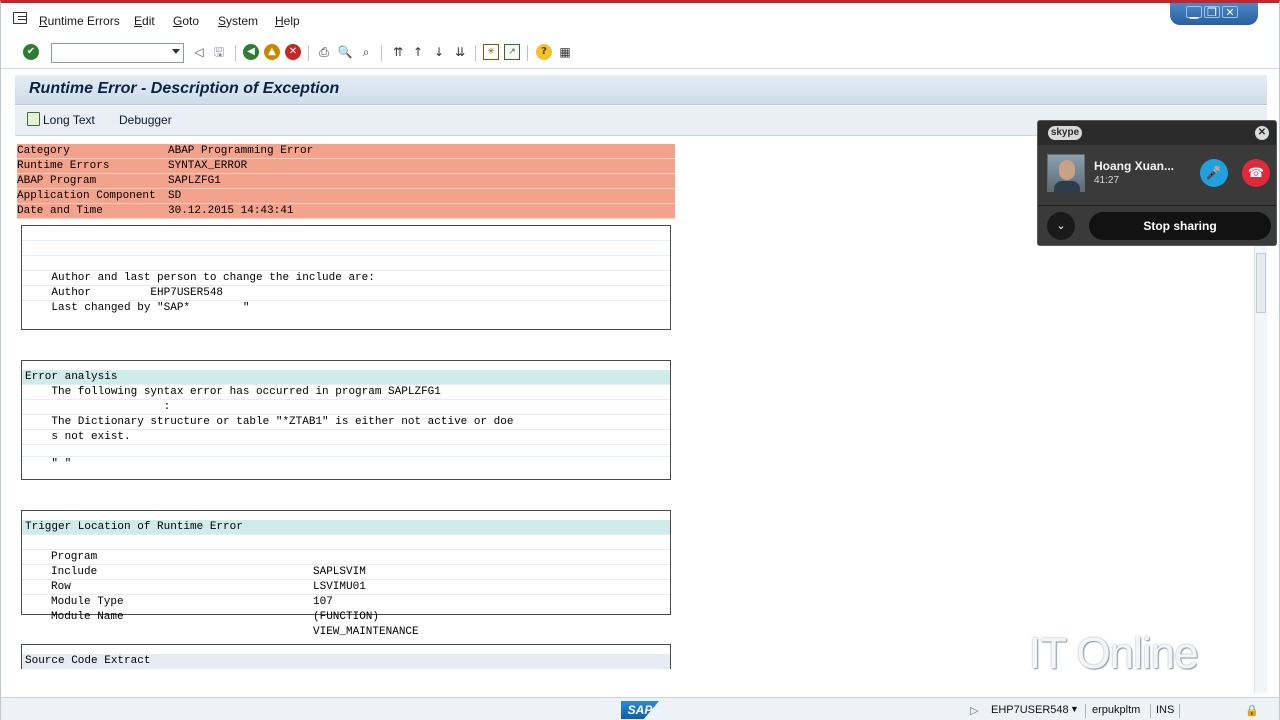  I want to click on shortcut-icon: ↗, so click(512, 52).